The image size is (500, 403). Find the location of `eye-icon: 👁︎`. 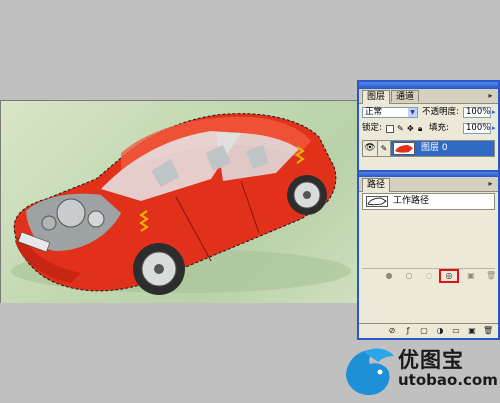

eye-icon: 👁︎ is located at coordinates (370, 148).